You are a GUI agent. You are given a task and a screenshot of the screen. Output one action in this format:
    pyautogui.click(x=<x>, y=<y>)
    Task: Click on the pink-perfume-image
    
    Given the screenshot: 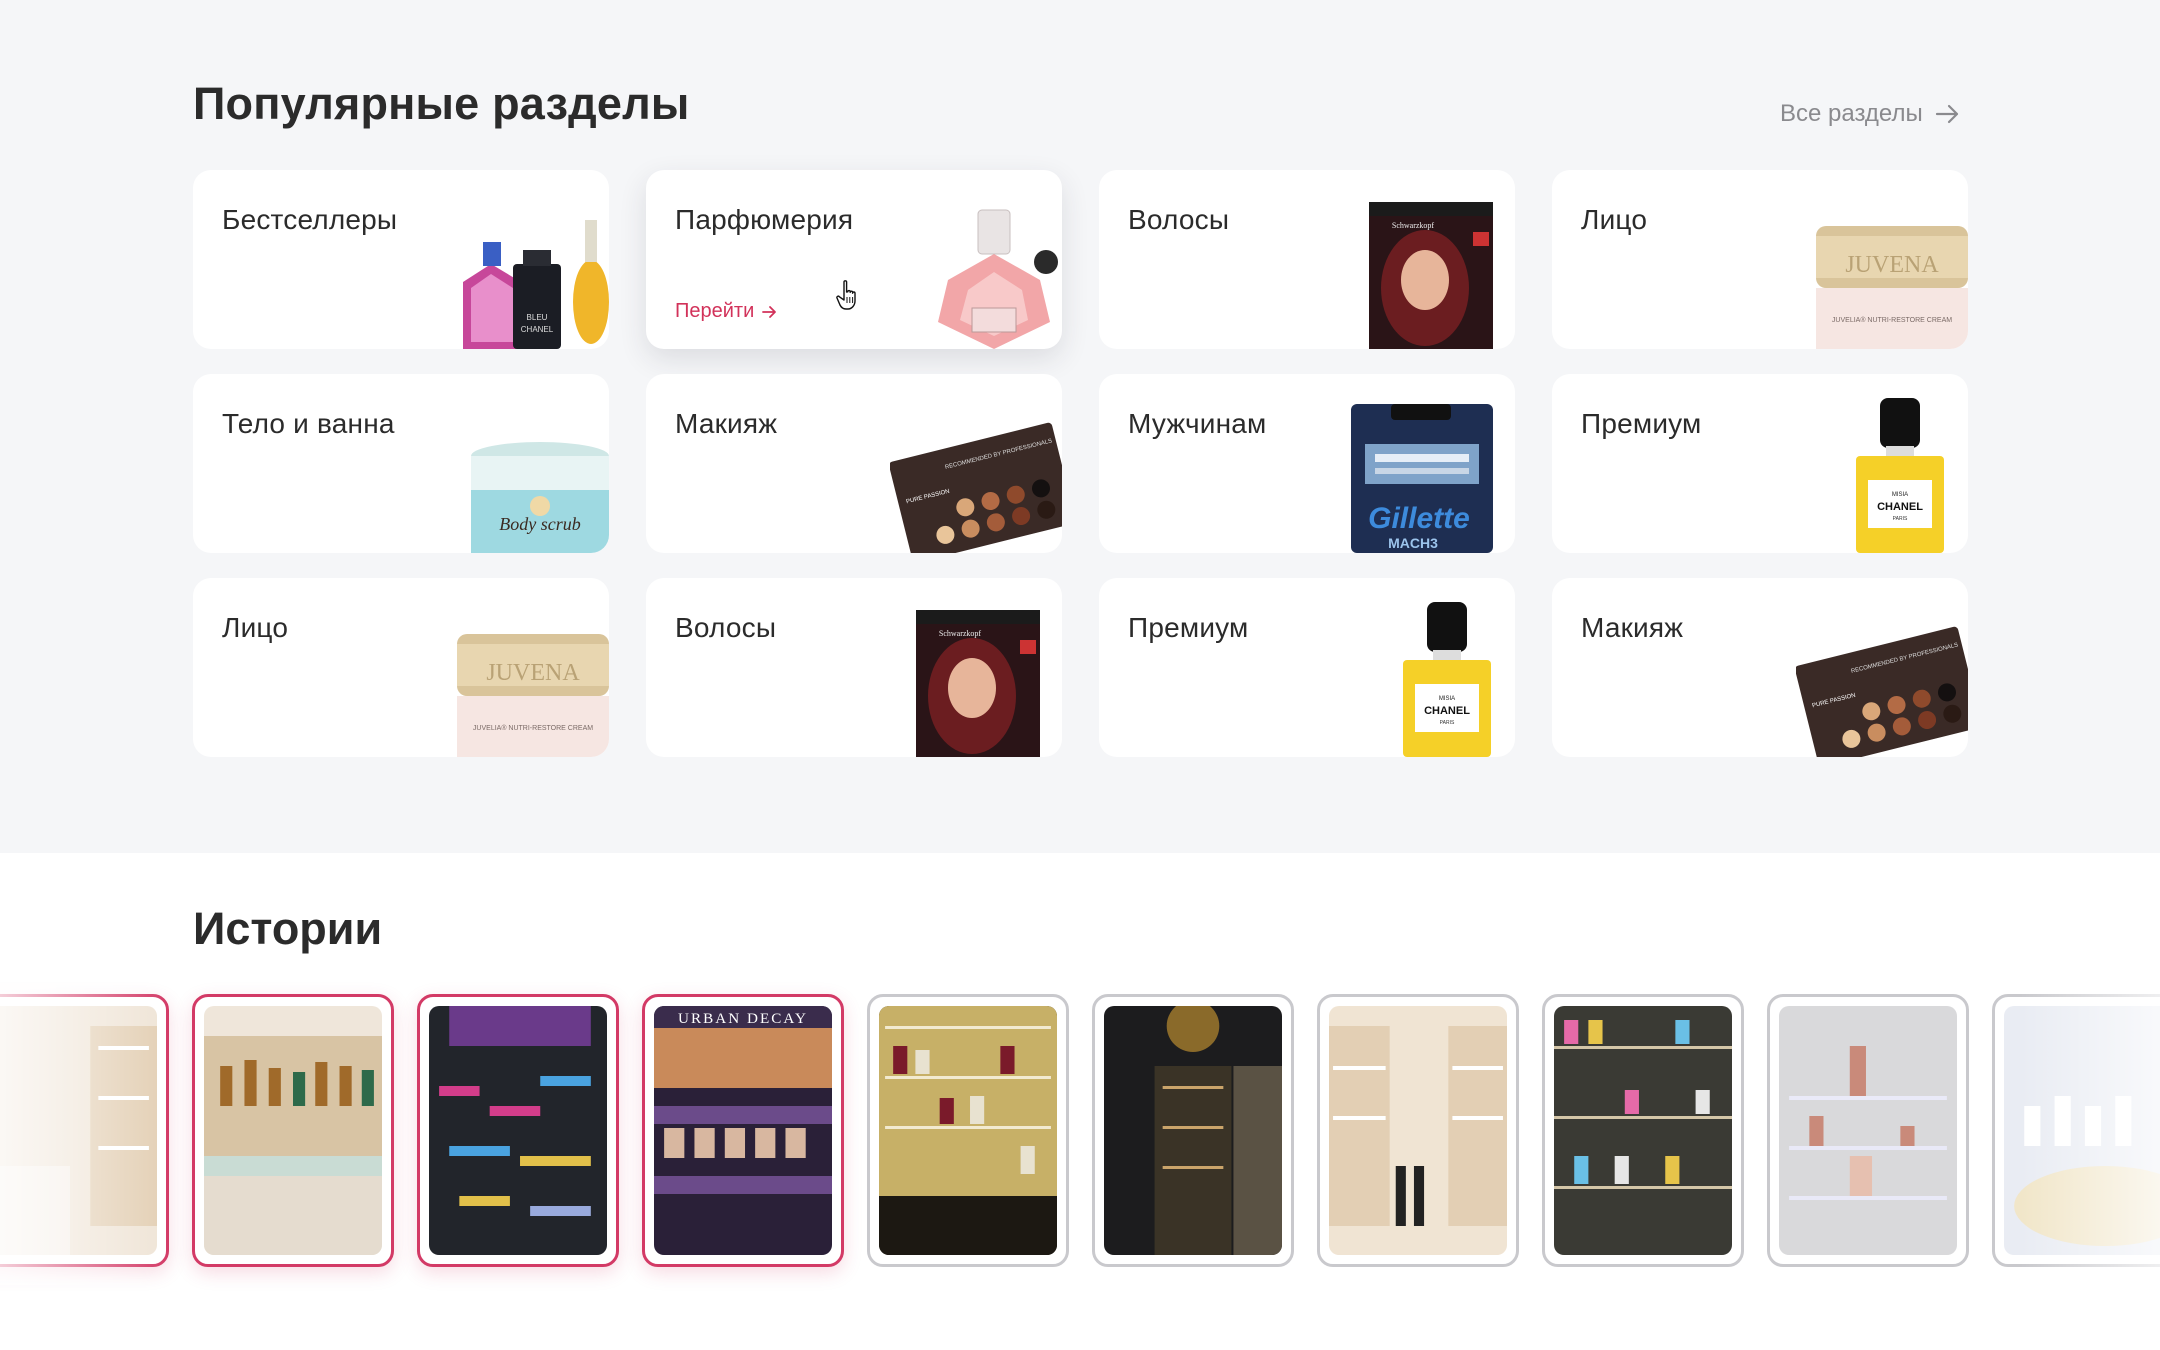 What is the action you would take?
    pyautogui.click(x=998, y=279)
    